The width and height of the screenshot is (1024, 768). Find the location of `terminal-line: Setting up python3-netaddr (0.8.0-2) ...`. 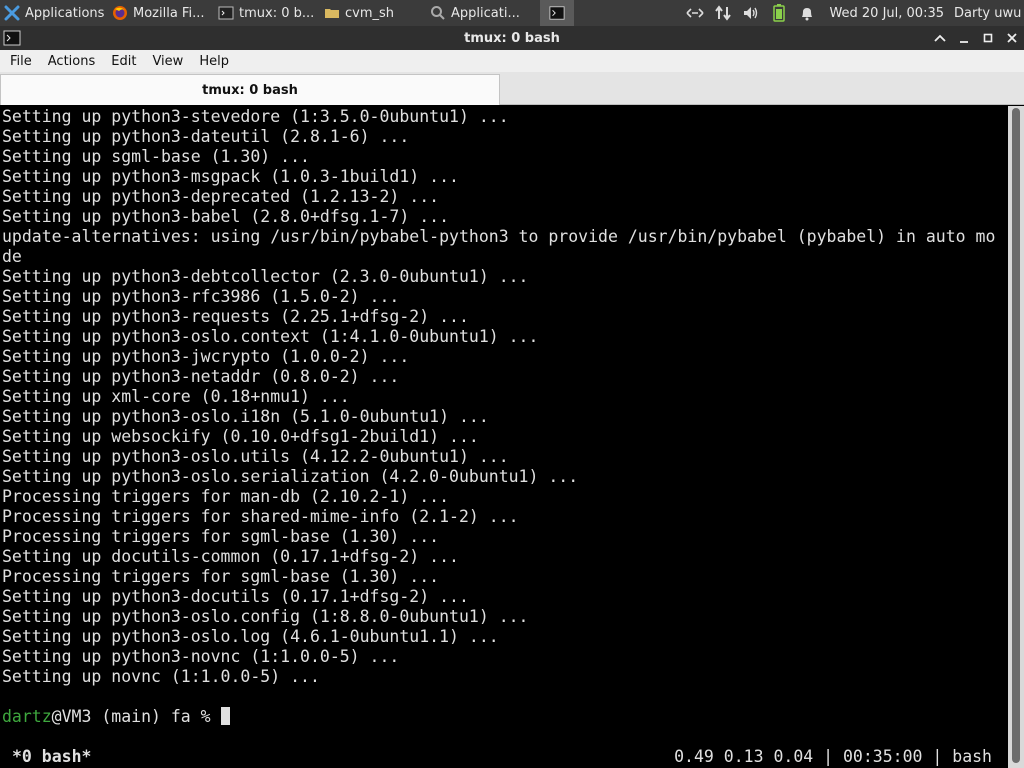

terminal-line: Setting up python3-netaddr (0.8.0-2) ... is located at coordinates (201, 376).